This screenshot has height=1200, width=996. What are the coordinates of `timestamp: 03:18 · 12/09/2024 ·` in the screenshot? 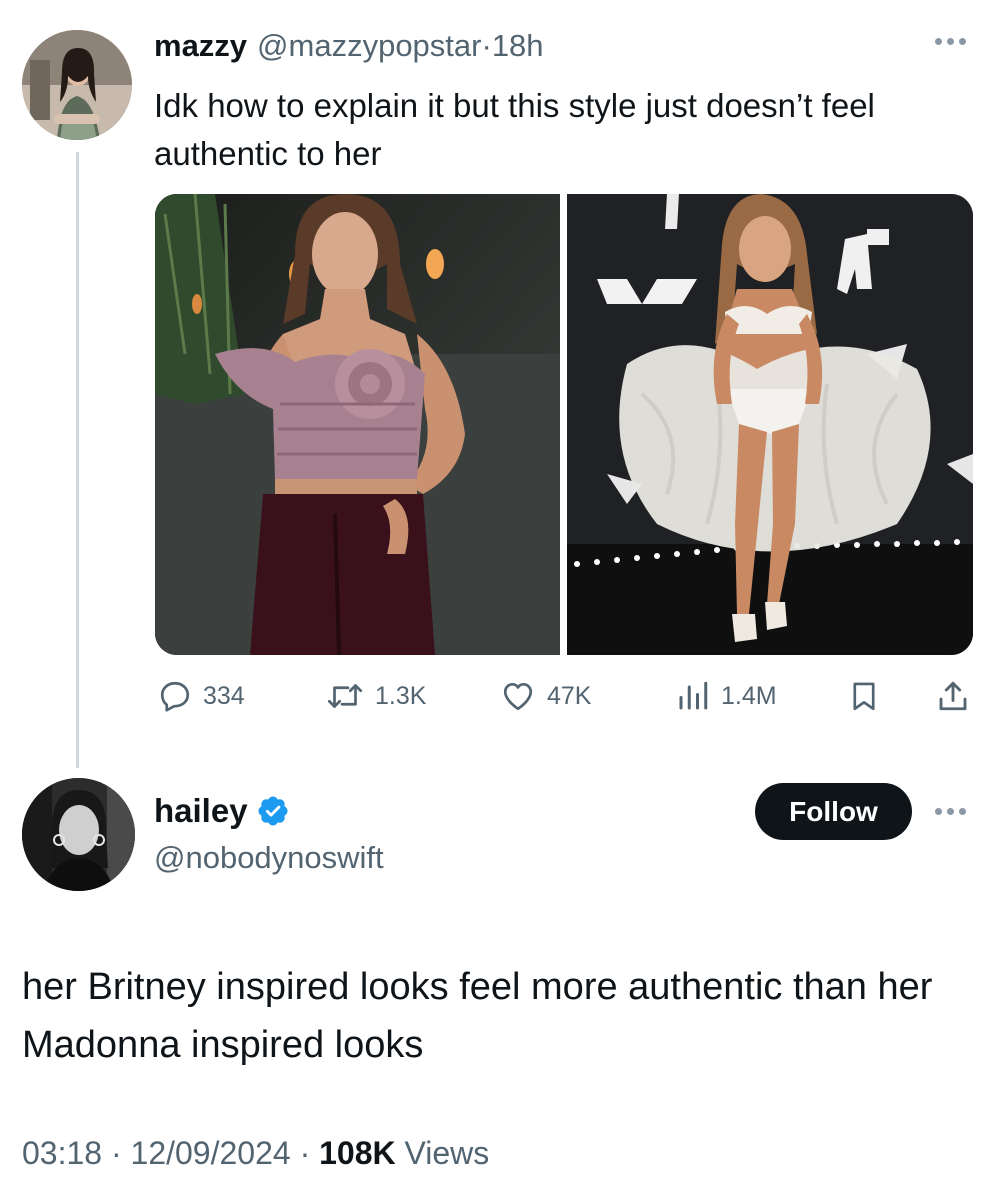 It's located at (170, 1153).